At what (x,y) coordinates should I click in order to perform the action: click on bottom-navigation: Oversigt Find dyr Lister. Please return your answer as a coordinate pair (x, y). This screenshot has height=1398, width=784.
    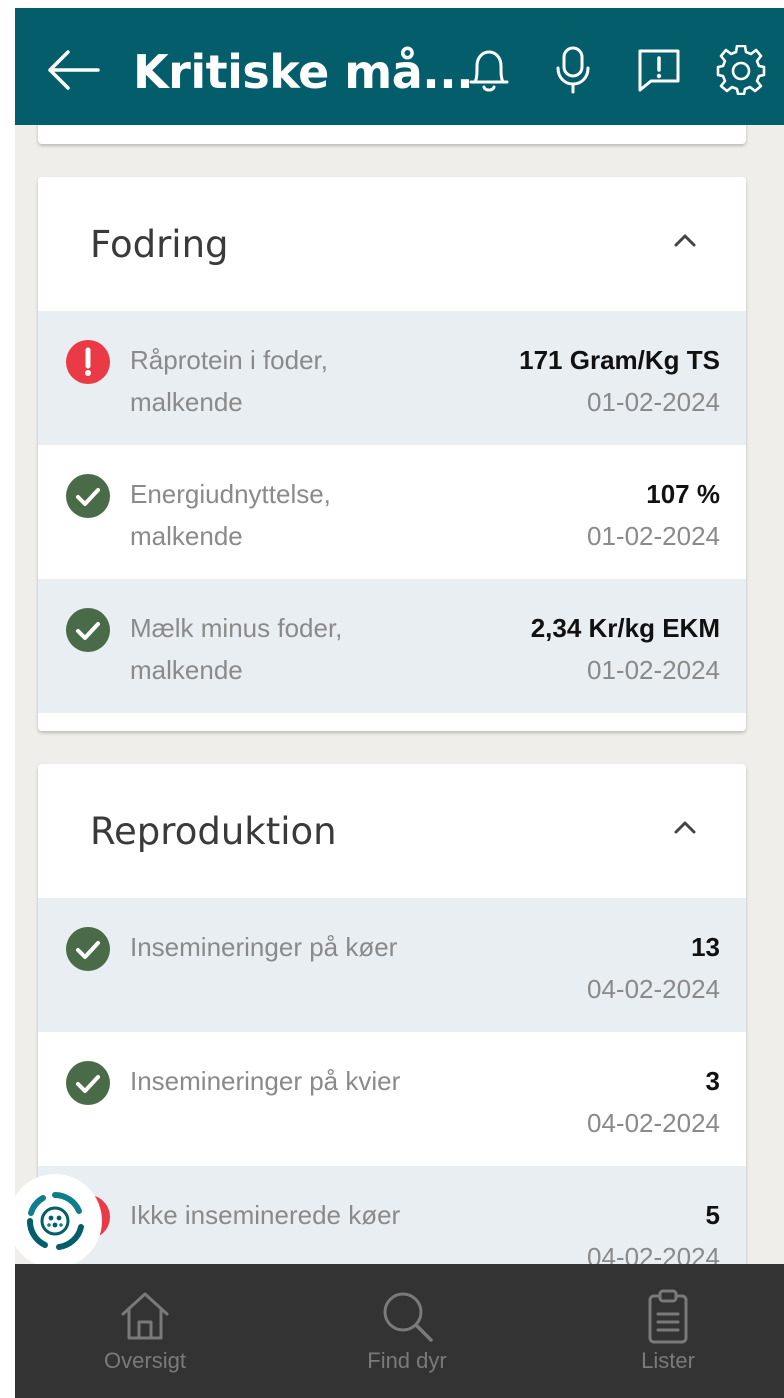
    Looking at the image, I should click on (399, 1331).